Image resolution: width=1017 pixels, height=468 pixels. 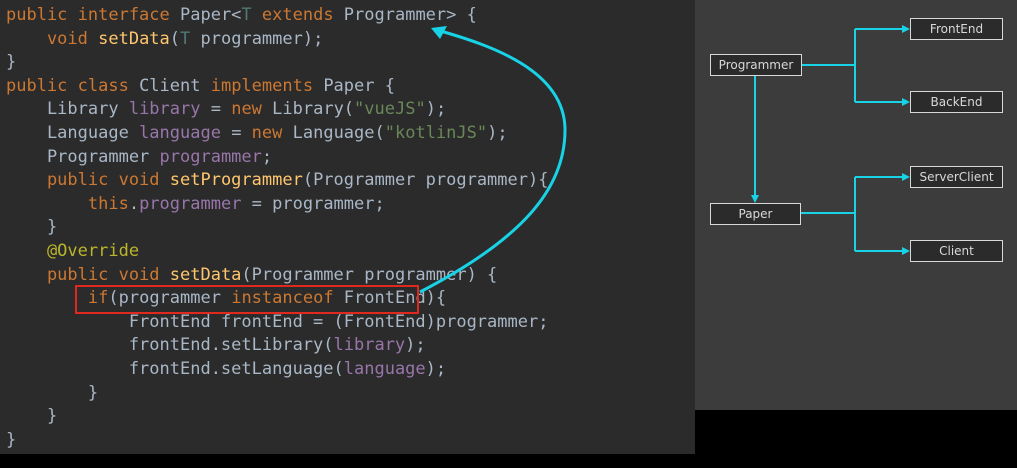 I want to click on arrowhead-paper, so click(x=755, y=199).